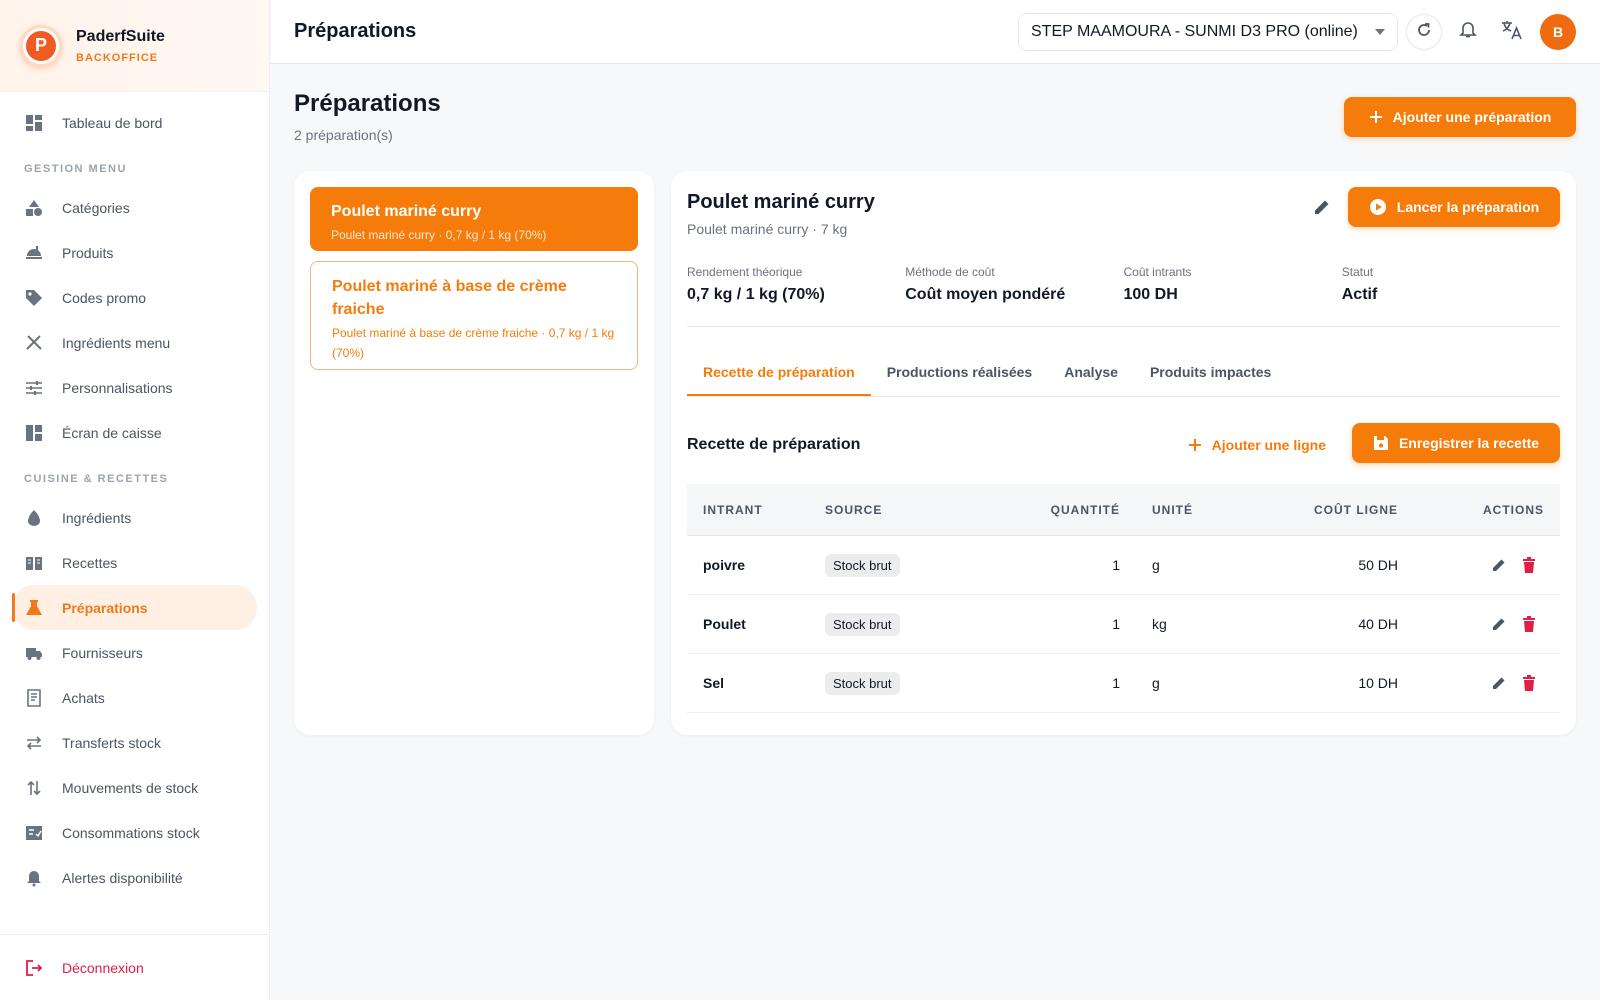 The image size is (1600, 1000). I want to click on sidebar-item-preparations: Préparations, so click(134, 607).